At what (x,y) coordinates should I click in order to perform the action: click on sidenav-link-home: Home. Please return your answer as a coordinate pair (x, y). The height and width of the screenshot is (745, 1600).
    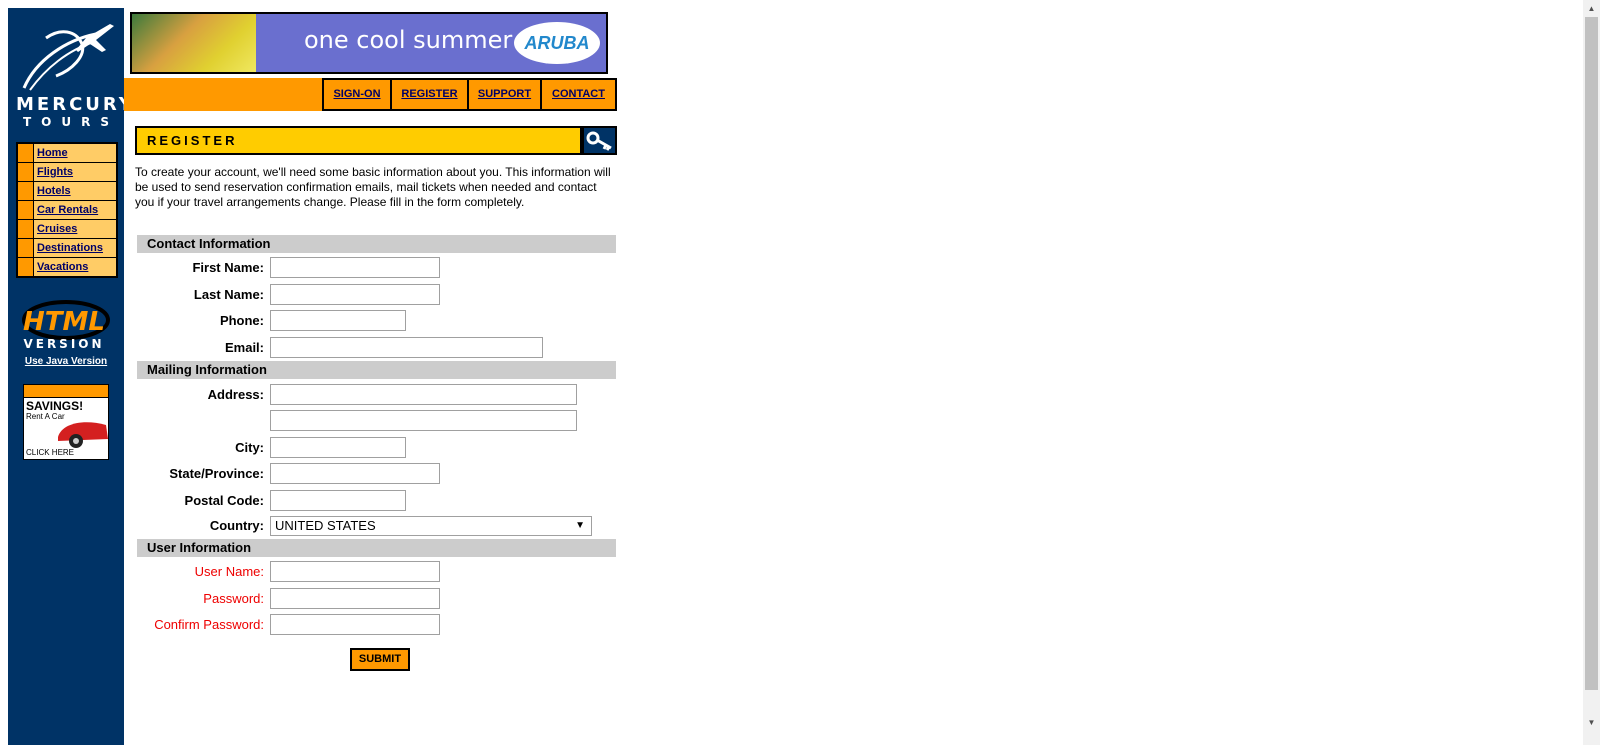
    Looking at the image, I should click on (75, 153).